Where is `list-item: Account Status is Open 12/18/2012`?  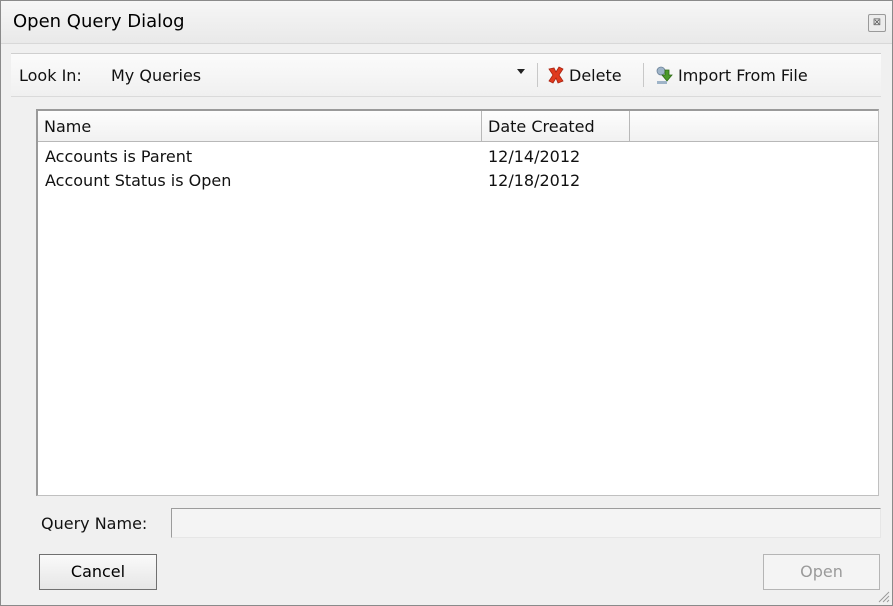
list-item: Account Status is Open 12/18/2012 is located at coordinates (458, 181).